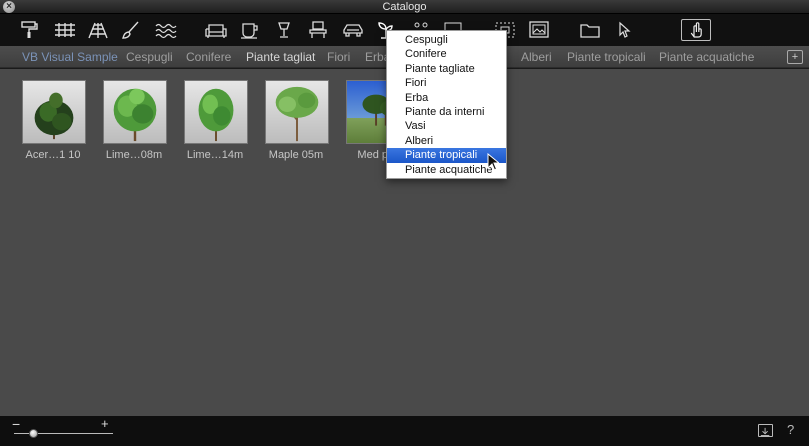 The width and height of the screenshot is (809, 446). Describe the element at coordinates (539, 30) in the screenshot. I see `picture-frame-icon` at that location.